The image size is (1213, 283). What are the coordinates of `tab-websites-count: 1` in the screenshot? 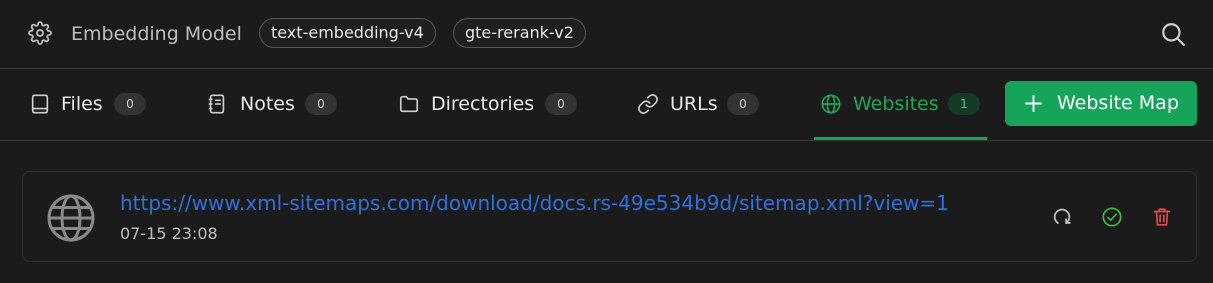 It's located at (964, 104).